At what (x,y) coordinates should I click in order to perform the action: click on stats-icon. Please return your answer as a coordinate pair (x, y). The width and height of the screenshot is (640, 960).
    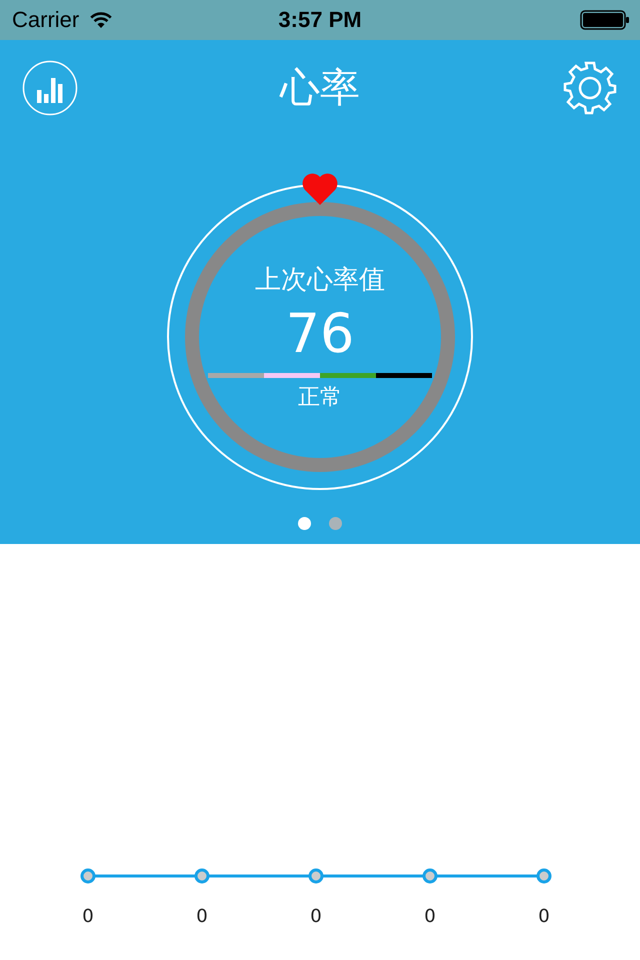
    Looking at the image, I should click on (50, 88).